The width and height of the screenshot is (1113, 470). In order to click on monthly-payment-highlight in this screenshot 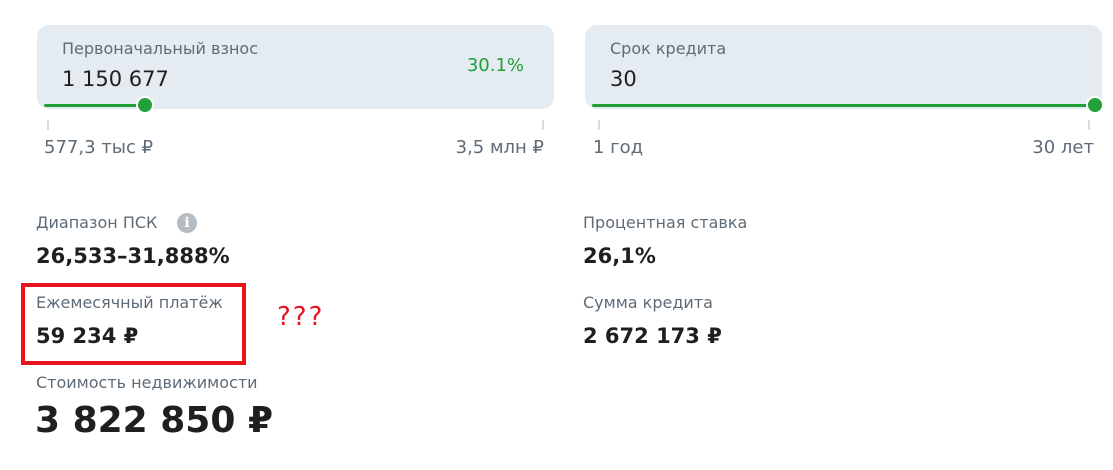, I will do `click(133, 324)`.